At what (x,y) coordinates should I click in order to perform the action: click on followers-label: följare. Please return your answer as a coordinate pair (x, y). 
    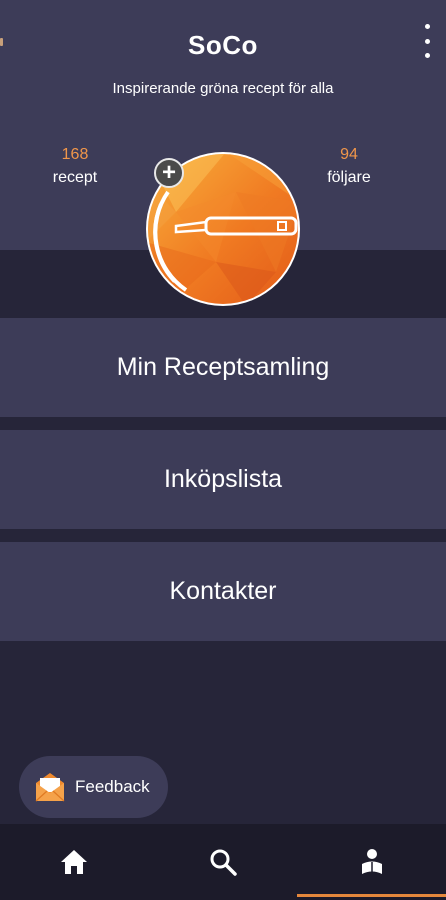
    Looking at the image, I should click on (349, 177).